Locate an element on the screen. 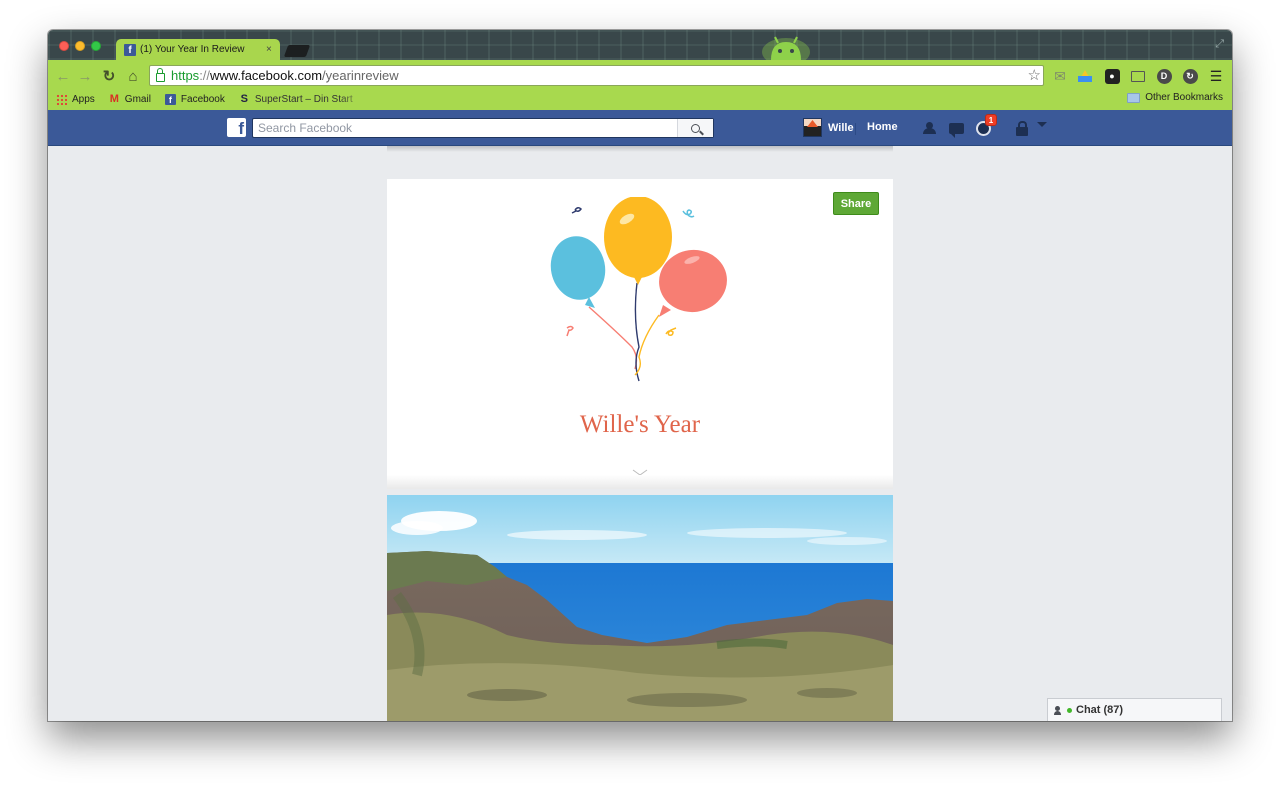  bookmark-gmail: M Gmail is located at coordinates (130, 99).